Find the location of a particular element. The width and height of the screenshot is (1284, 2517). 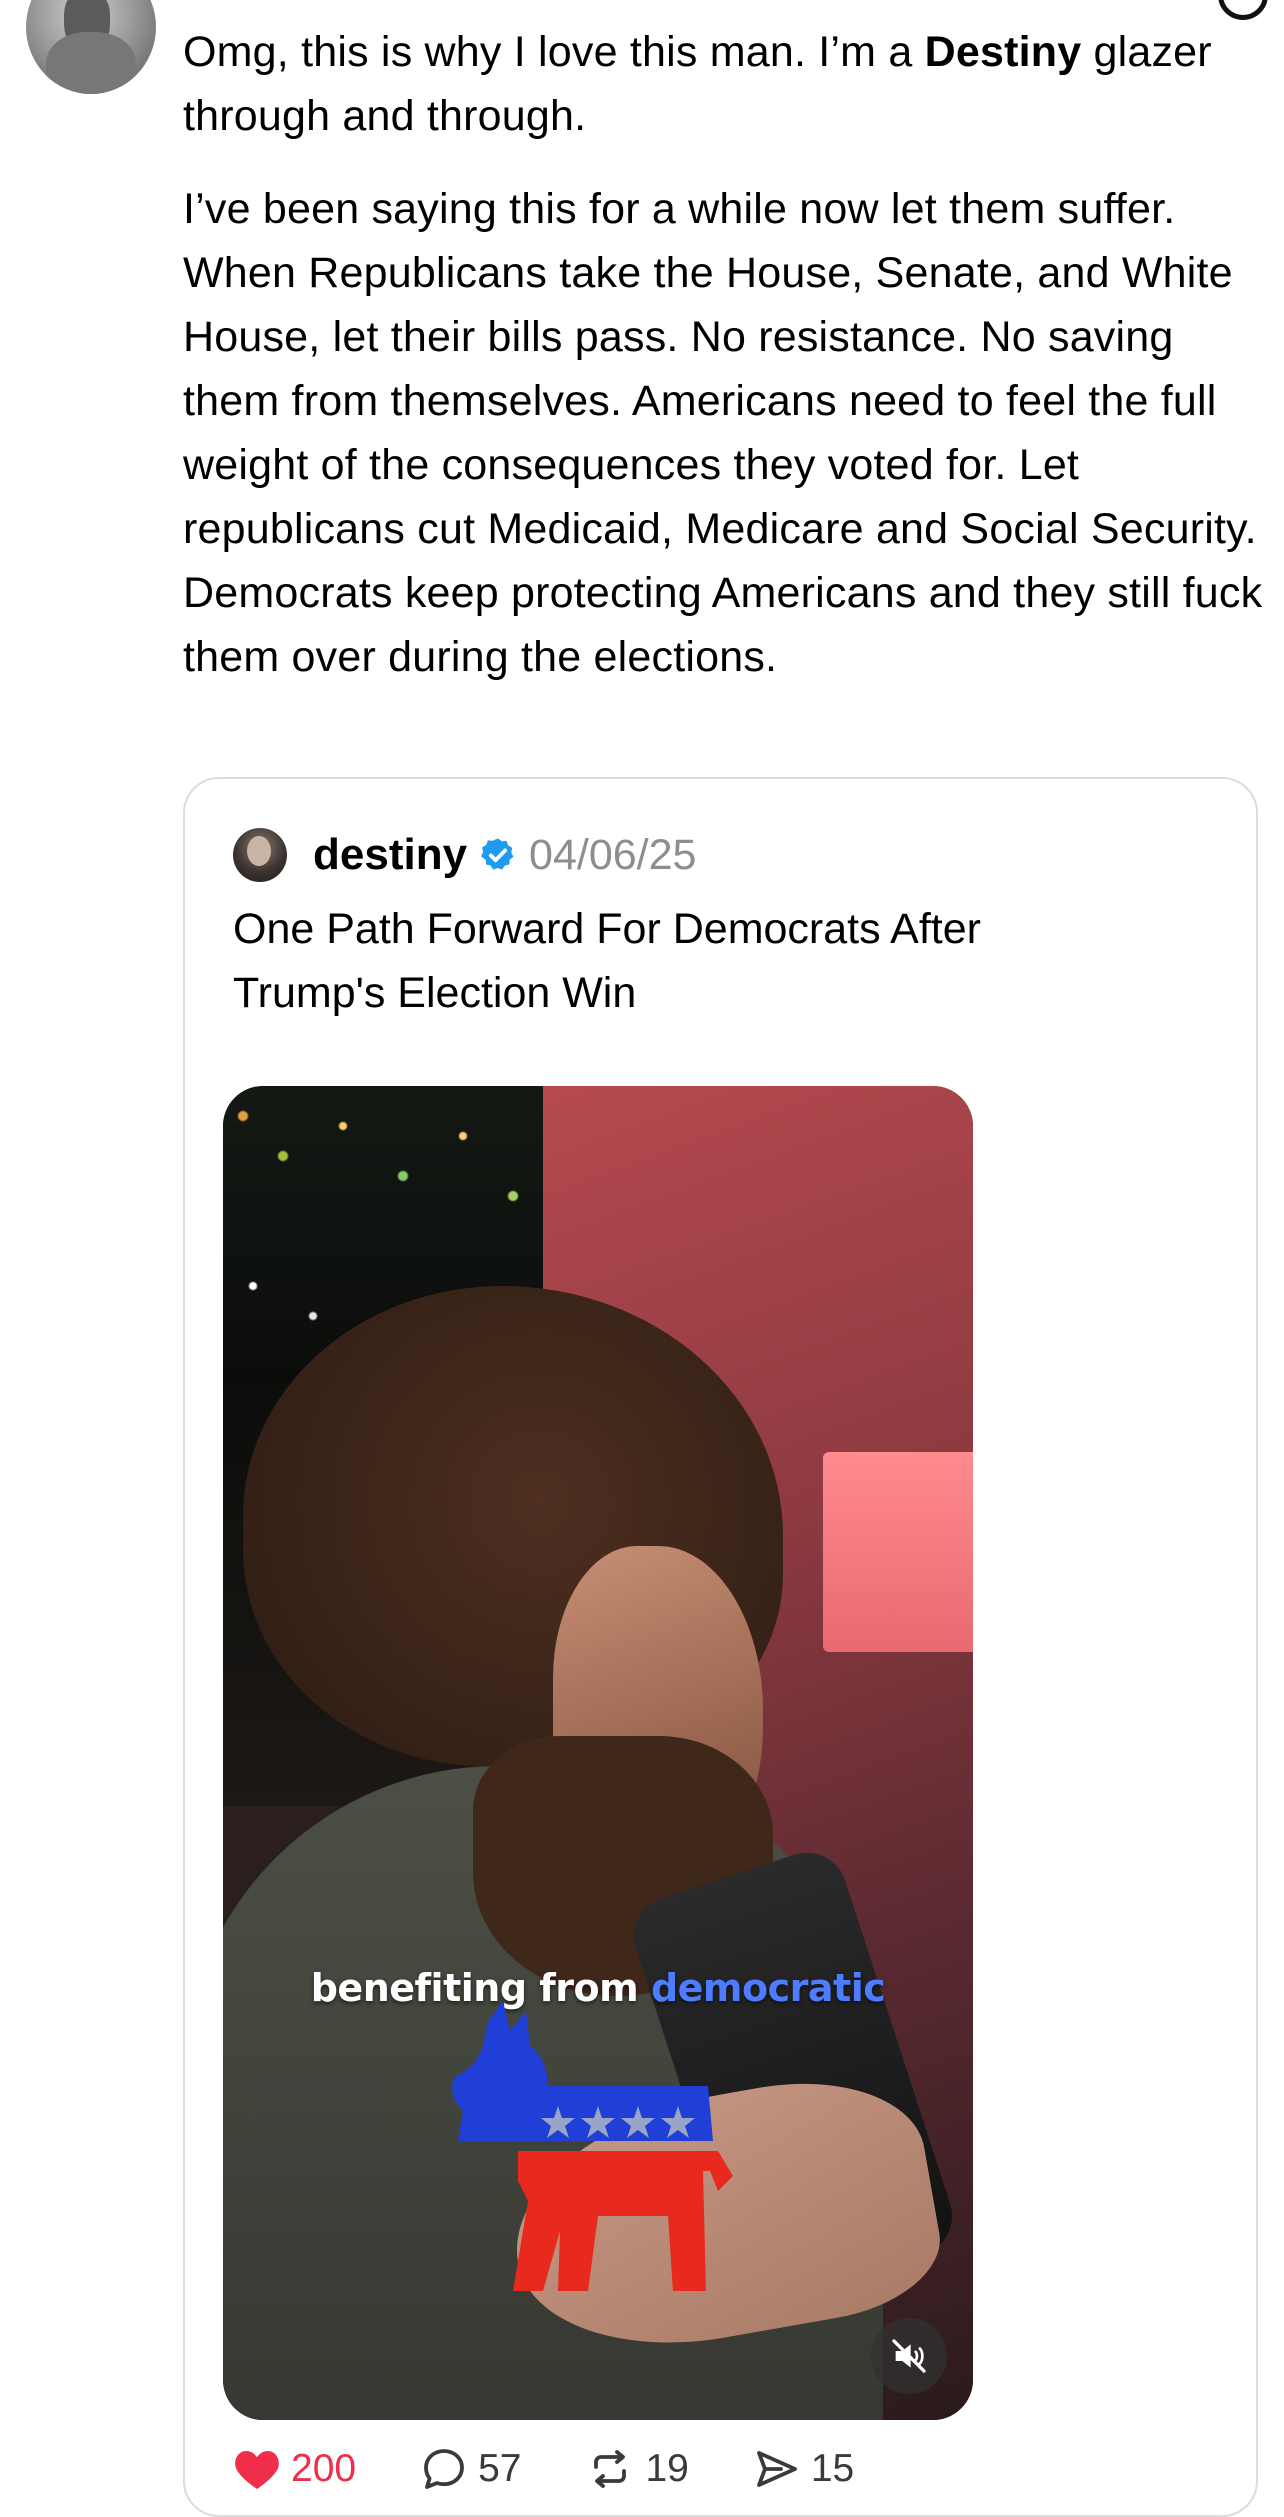

reply-button: 57 is located at coordinates (470, 2469).